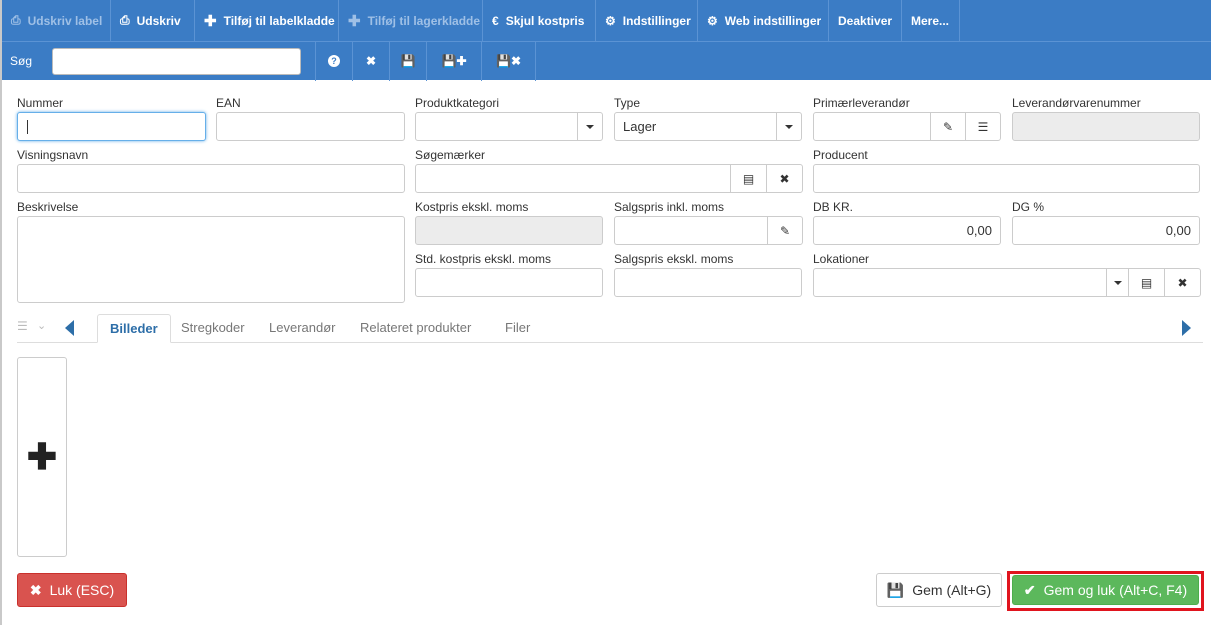 Image resolution: width=1211 pixels, height=625 pixels. What do you see at coordinates (1186, 328) in the screenshot?
I see `scroll-right-icon` at bounding box center [1186, 328].